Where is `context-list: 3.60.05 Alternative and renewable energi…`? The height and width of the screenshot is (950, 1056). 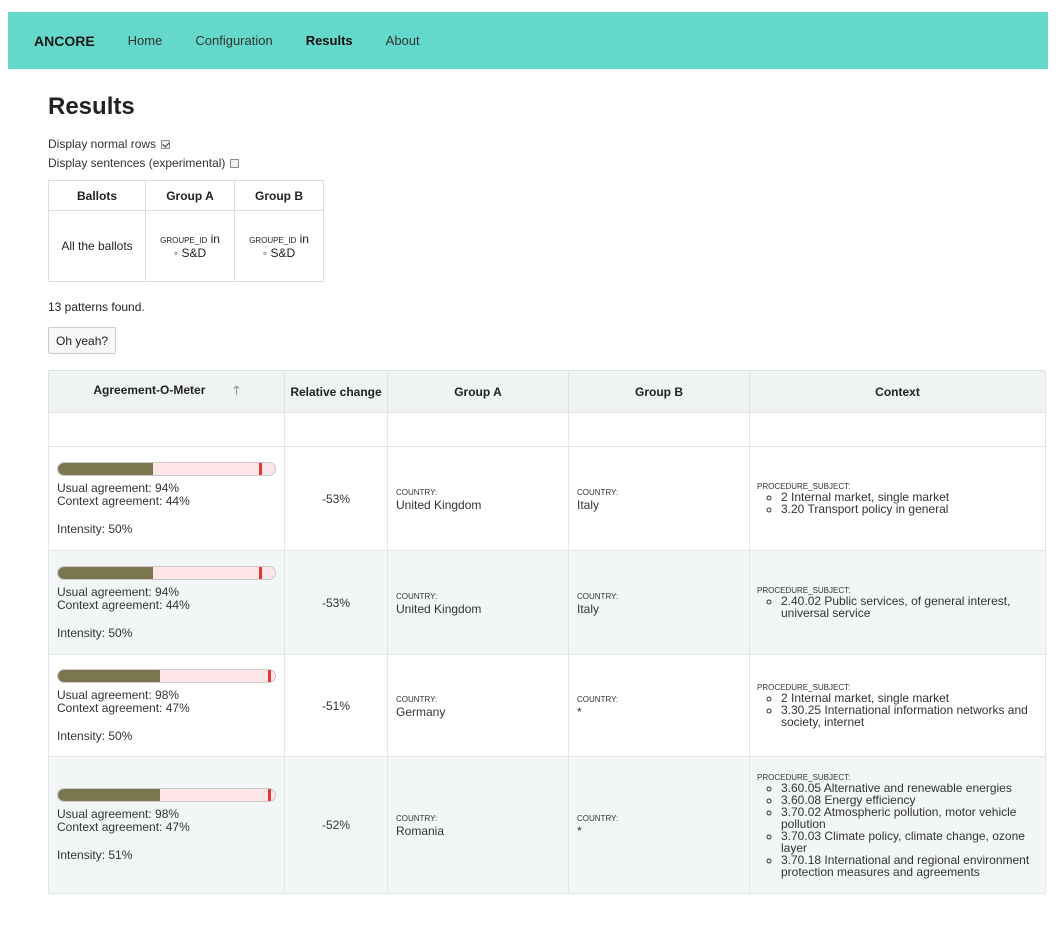 context-list: 3.60.05 Alternative and renewable energi… is located at coordinates (900, 830).